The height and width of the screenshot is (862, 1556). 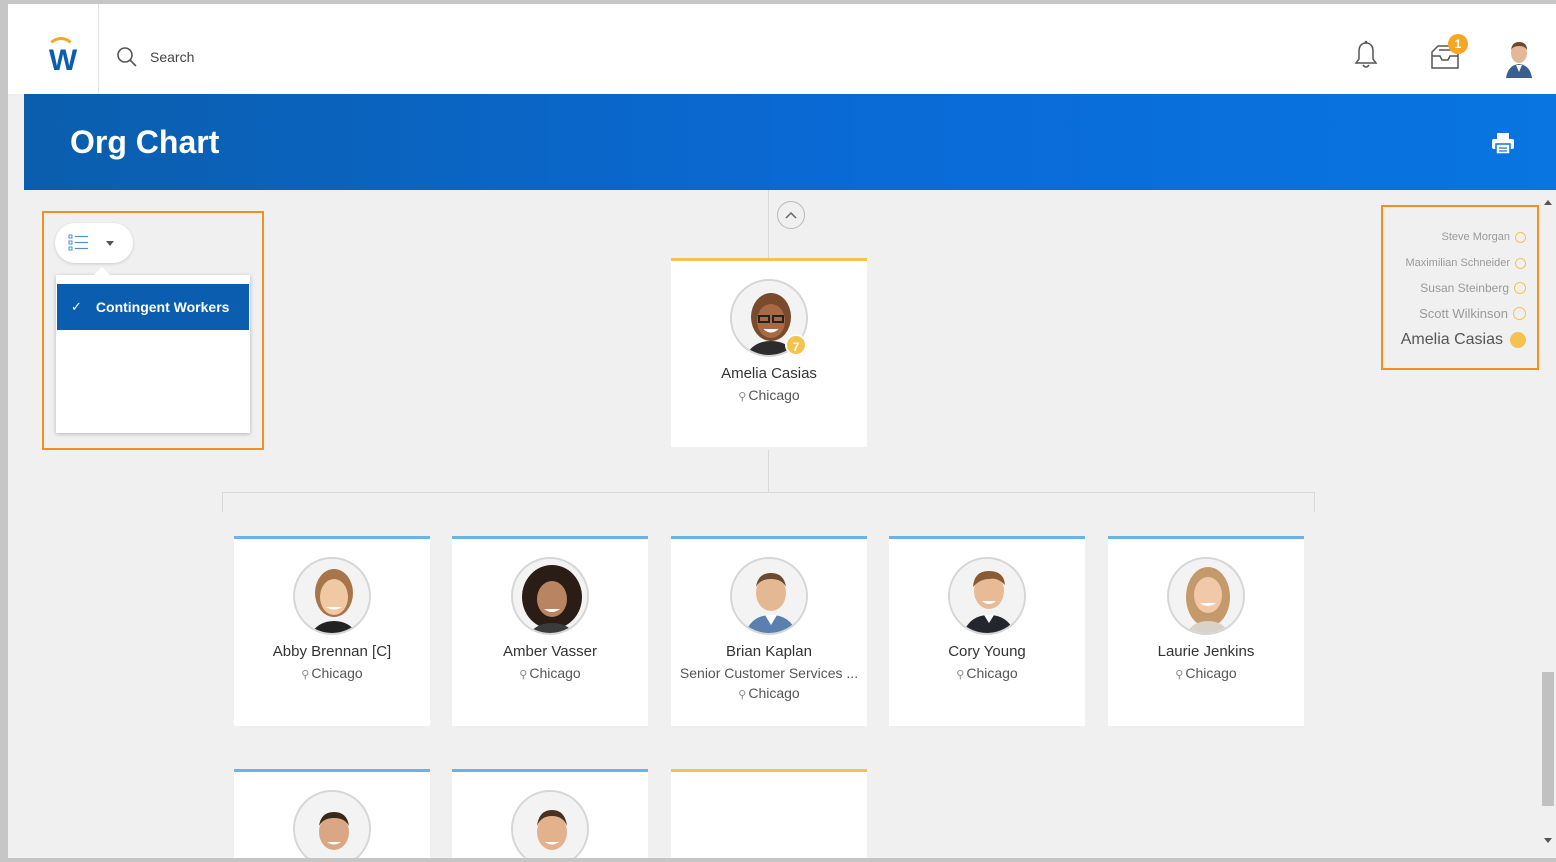 I want to click on search-input: Search, so click(x=172, y=57).